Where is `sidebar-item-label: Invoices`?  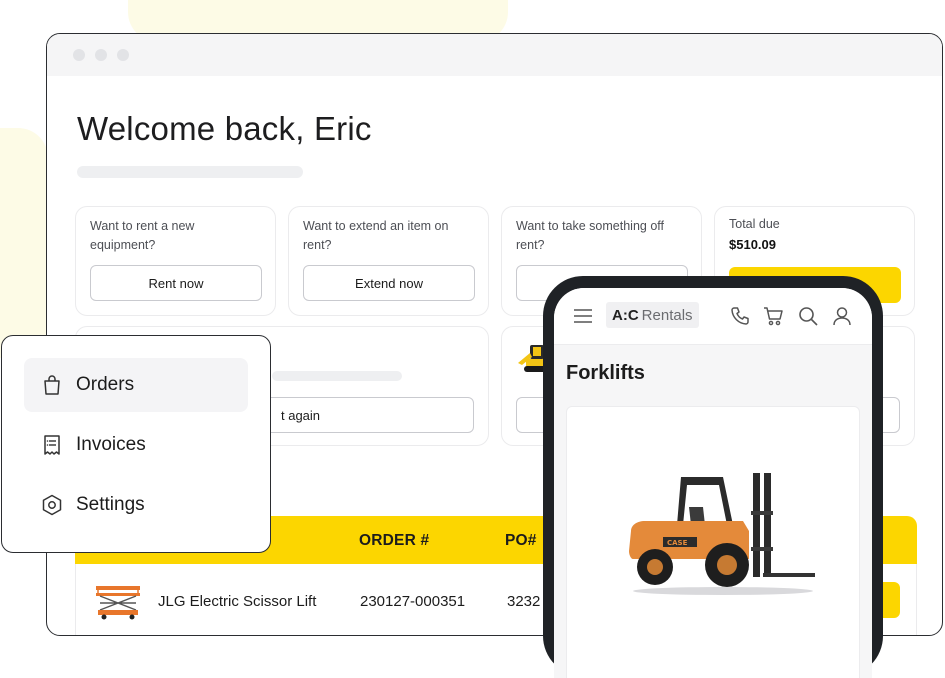 sidebar-item-label: Invoices is located at coordinates (111, 444).